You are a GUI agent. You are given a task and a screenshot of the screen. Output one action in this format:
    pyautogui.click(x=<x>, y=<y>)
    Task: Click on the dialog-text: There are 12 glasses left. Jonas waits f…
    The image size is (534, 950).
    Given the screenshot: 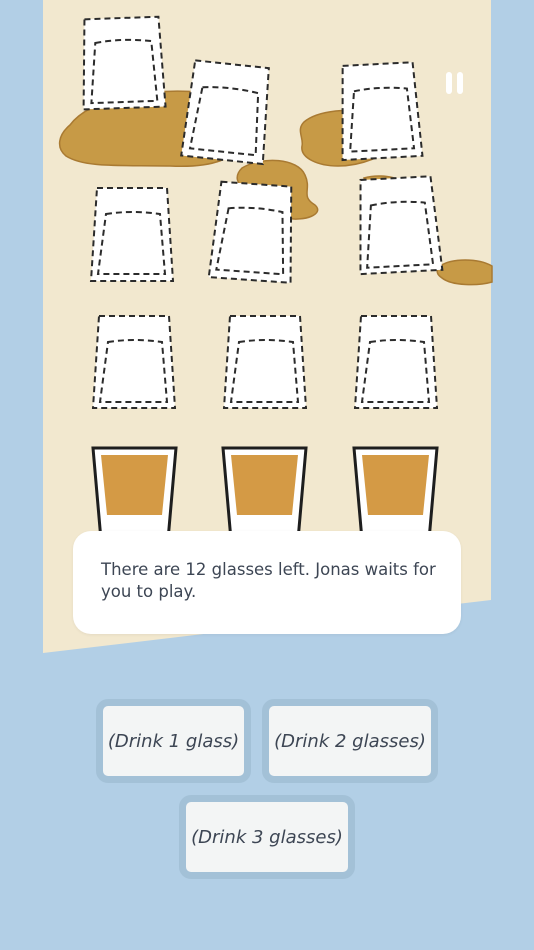 What is the action you would take?
    pyautogui.click(x=268, y=580)
    